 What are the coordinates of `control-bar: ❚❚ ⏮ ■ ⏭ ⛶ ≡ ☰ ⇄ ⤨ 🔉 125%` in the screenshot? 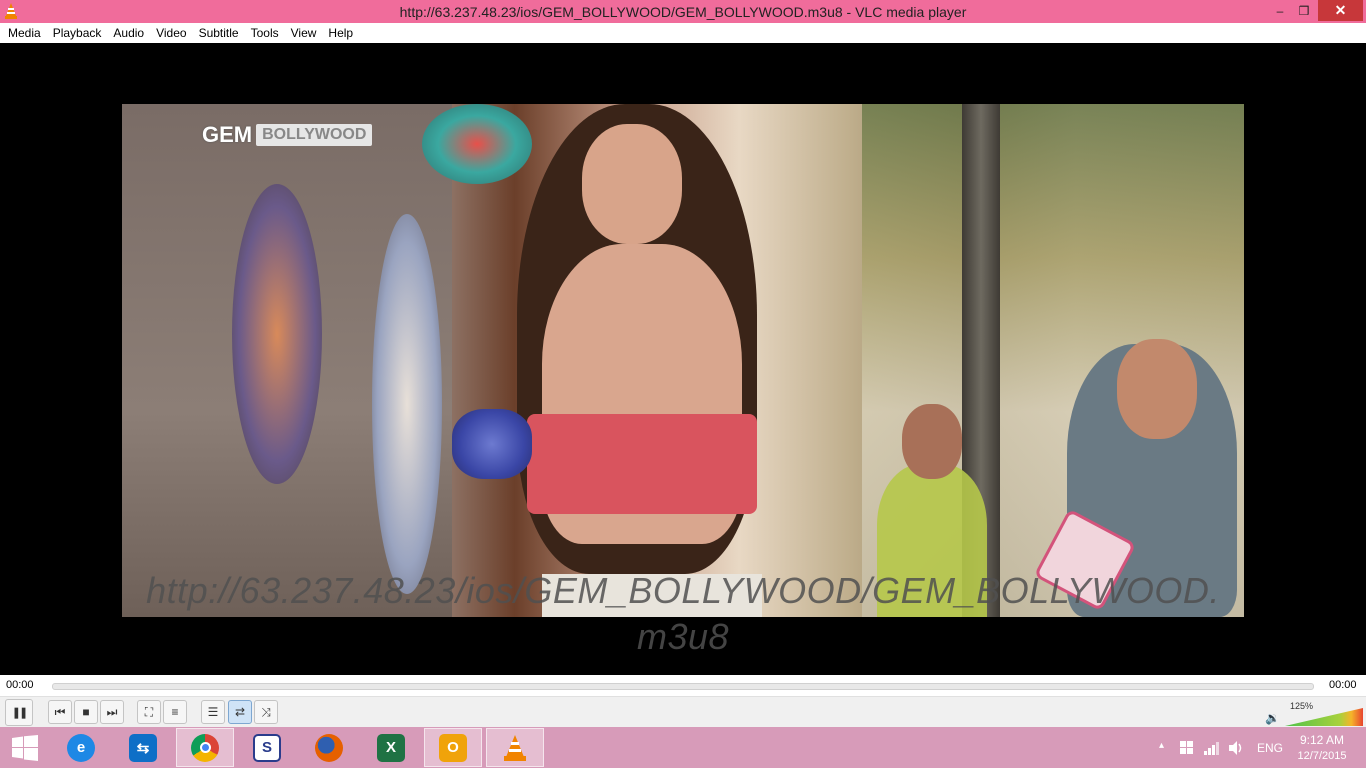 It's located at (683, 711).